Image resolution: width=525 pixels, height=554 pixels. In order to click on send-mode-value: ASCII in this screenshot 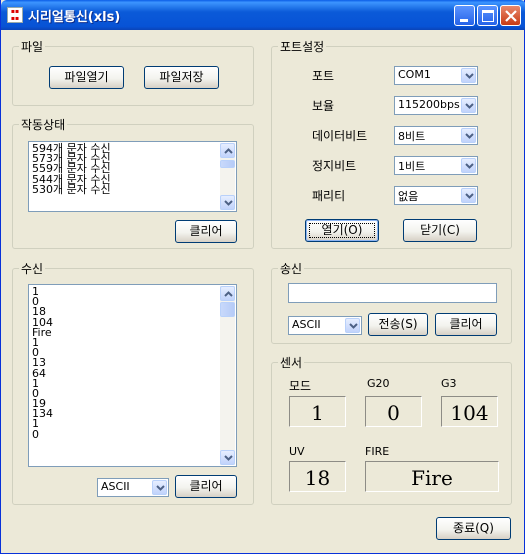, I will do `click(306, 324)`.